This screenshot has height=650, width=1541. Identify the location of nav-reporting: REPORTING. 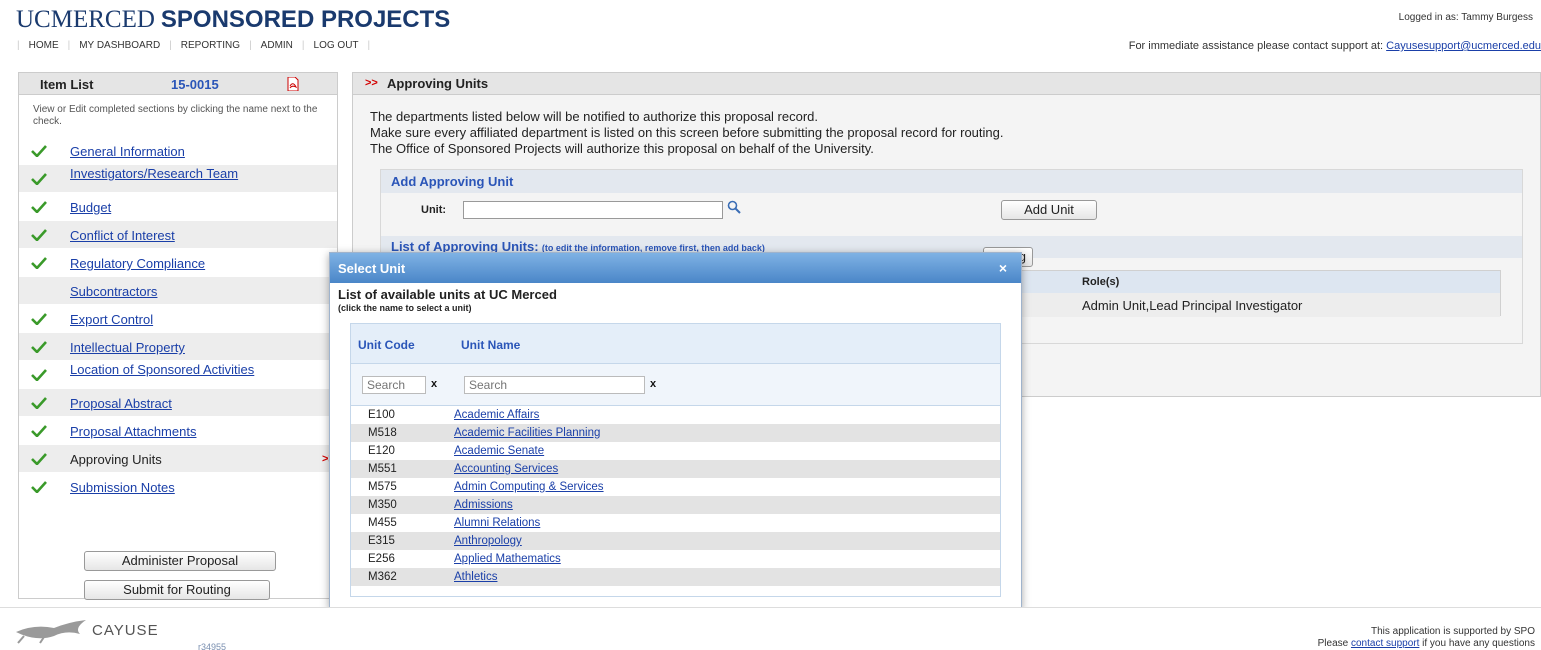
(210, 45).